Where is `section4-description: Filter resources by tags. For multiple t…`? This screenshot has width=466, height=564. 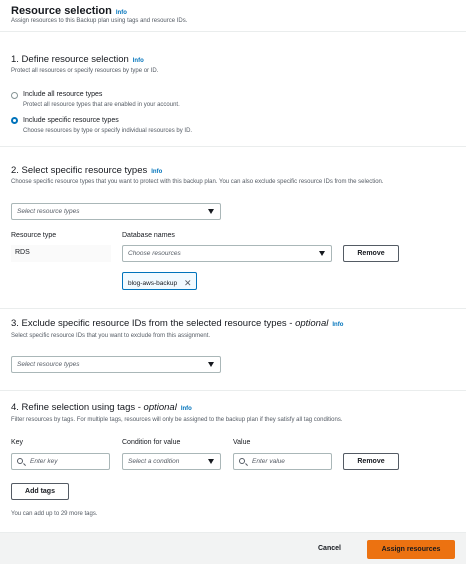 section4-description: Filter resources by tags. For multiple t… is located at coordinates (177, 420).